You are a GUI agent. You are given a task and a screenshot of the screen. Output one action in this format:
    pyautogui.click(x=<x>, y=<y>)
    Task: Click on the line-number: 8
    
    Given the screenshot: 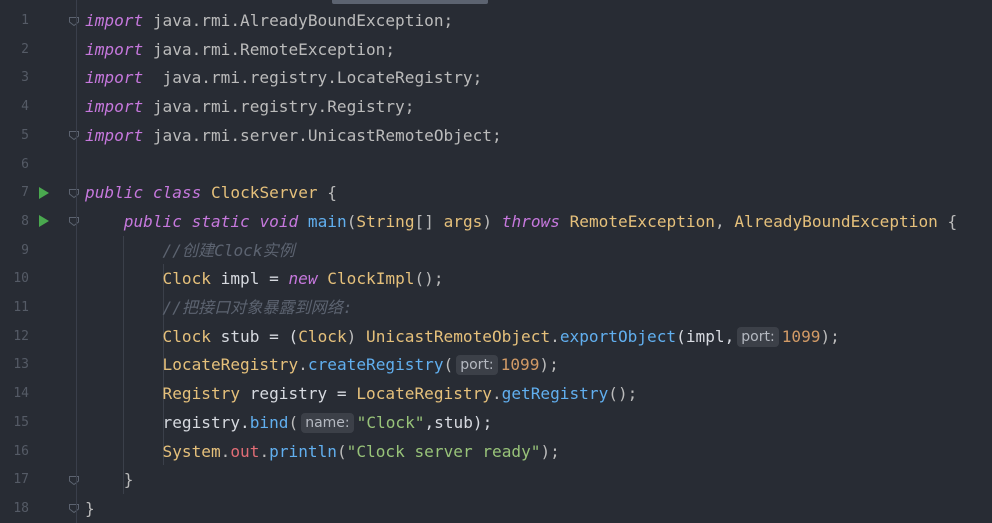 What is the action you would take?
    pyautogui.click(x=25, y=221)
    